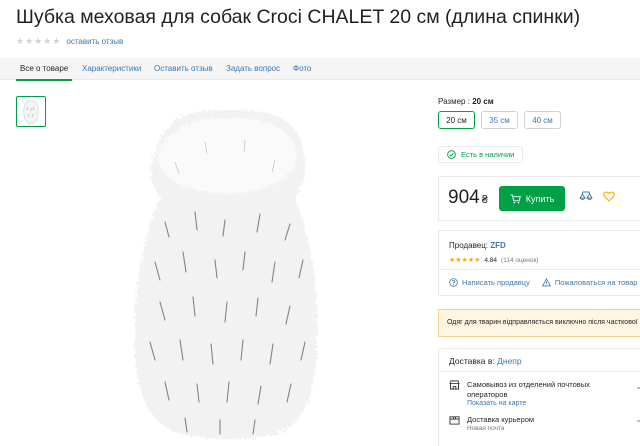 Image resolution: width=640 pixels, height=446 pixels. I want to click on size-label: Размер : 20 см, so click(466, 101).